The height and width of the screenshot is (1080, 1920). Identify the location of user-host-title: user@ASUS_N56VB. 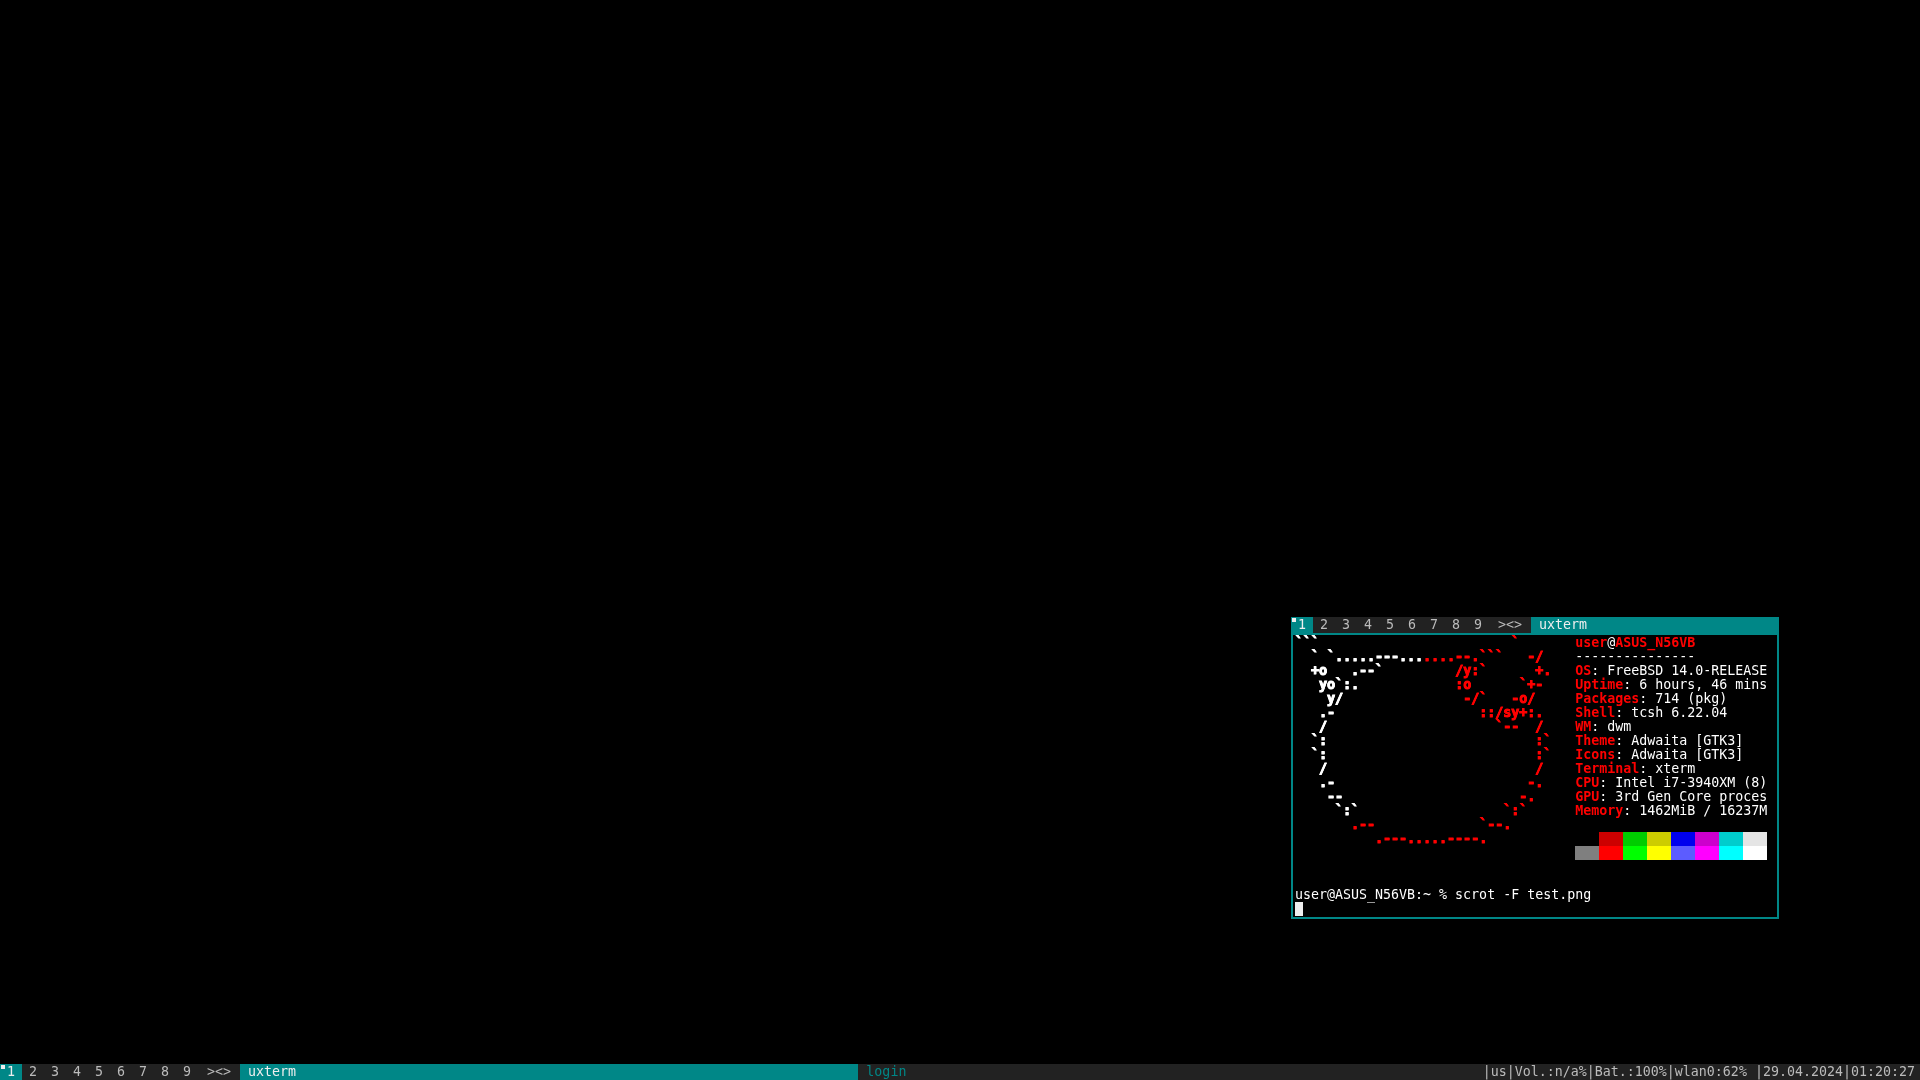
(1635, 643).